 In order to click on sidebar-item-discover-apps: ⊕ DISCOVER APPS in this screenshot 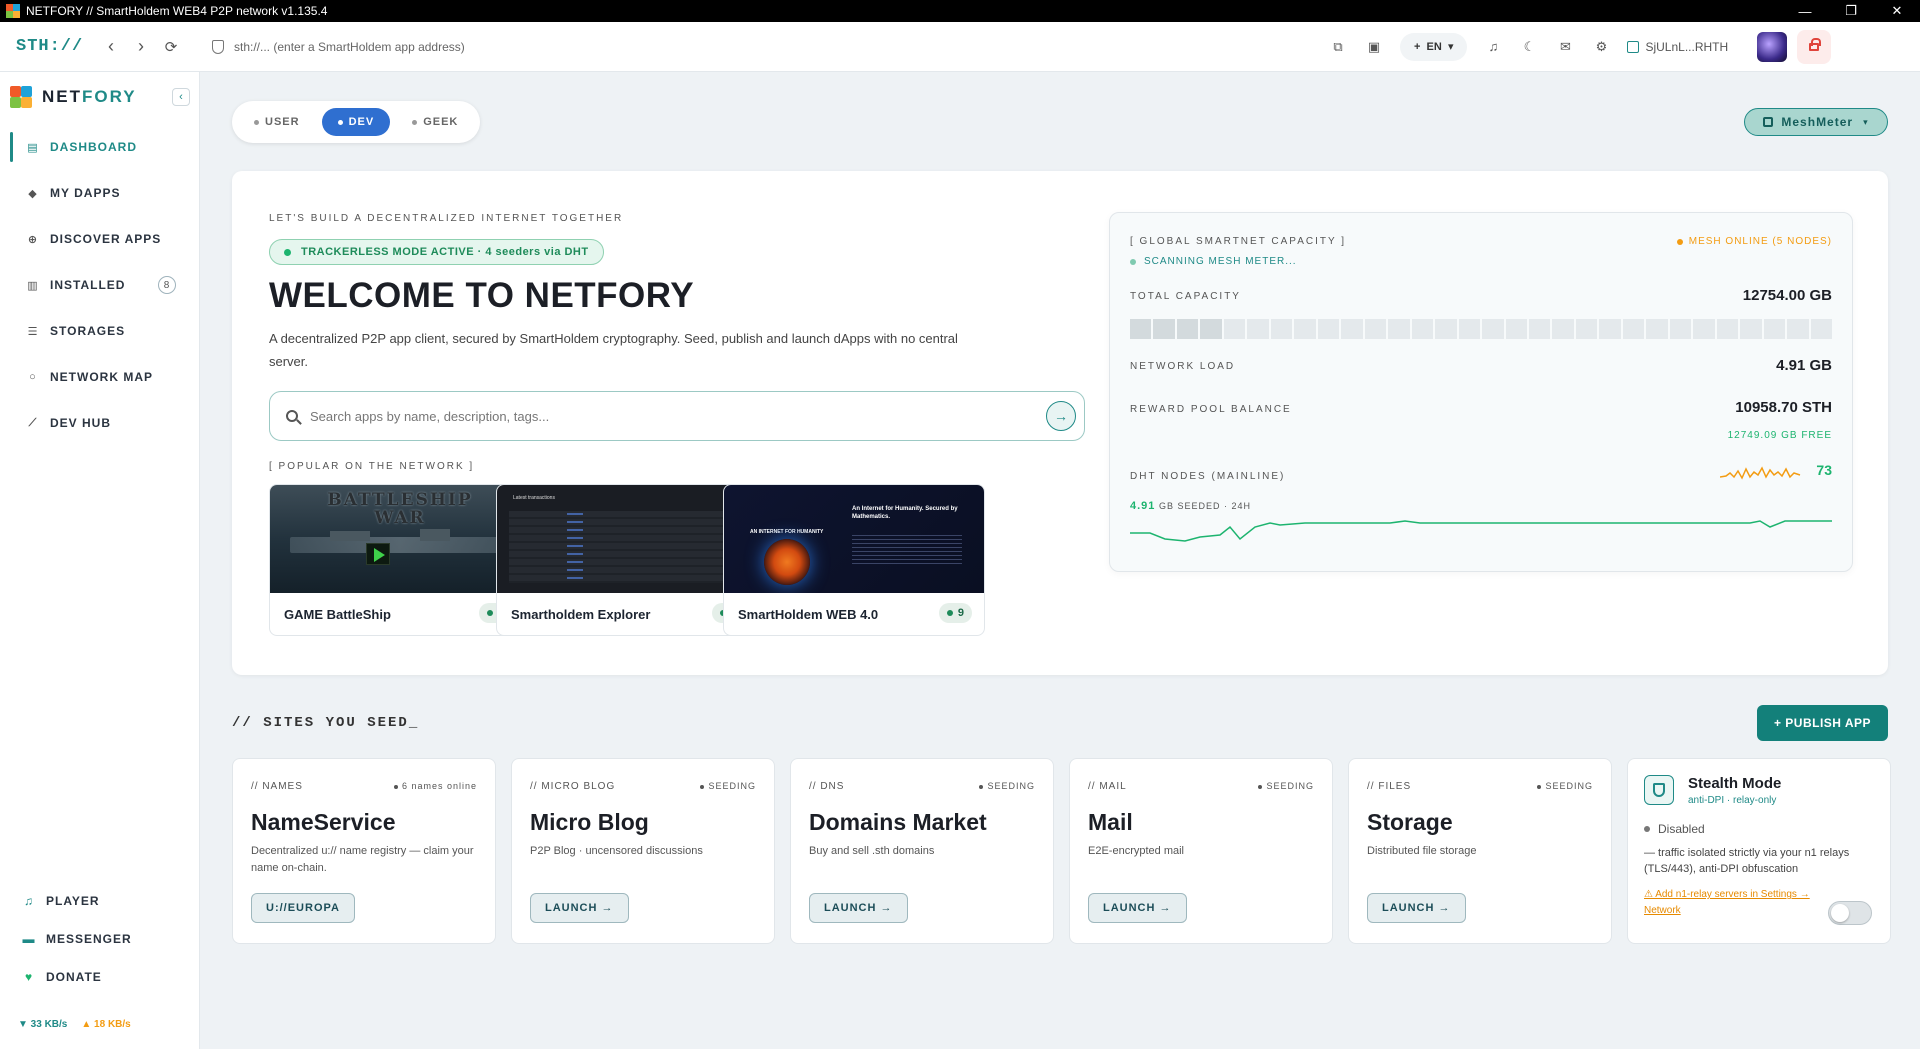, I will do `click(100, 239)`.